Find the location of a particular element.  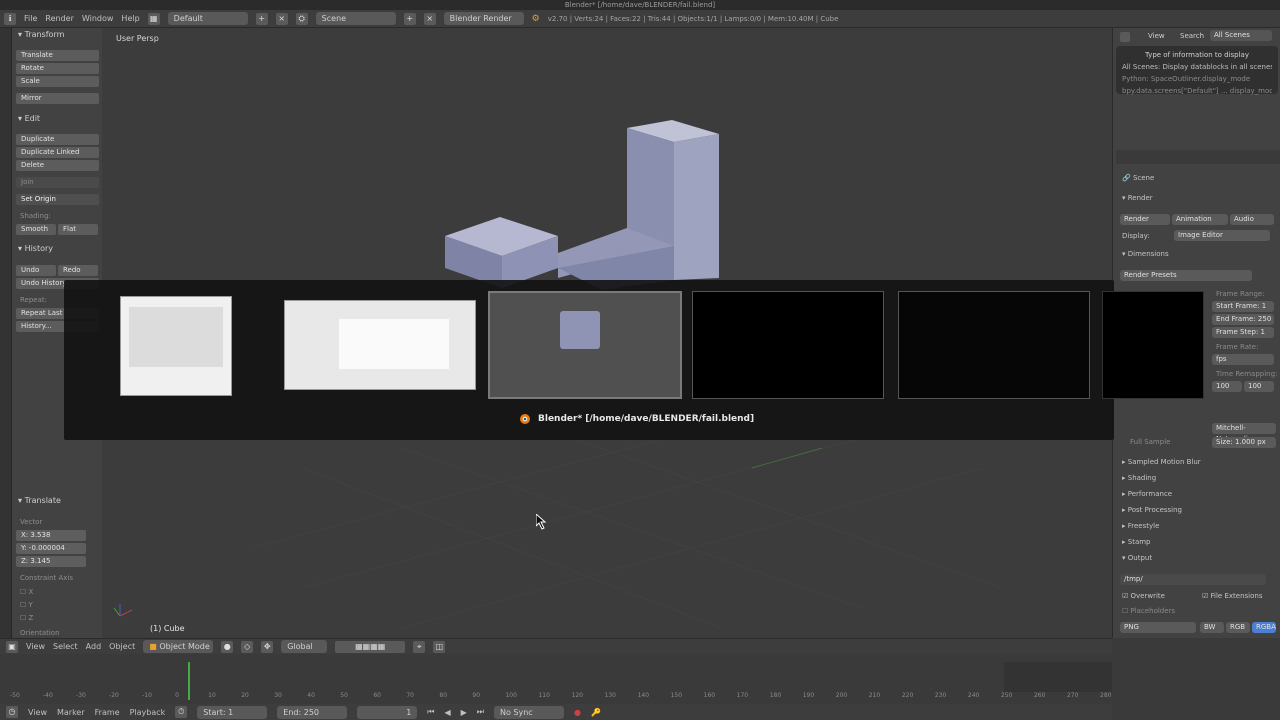

frame-step-field: Frame Step: 1 is located at coordinates (1243, 332).